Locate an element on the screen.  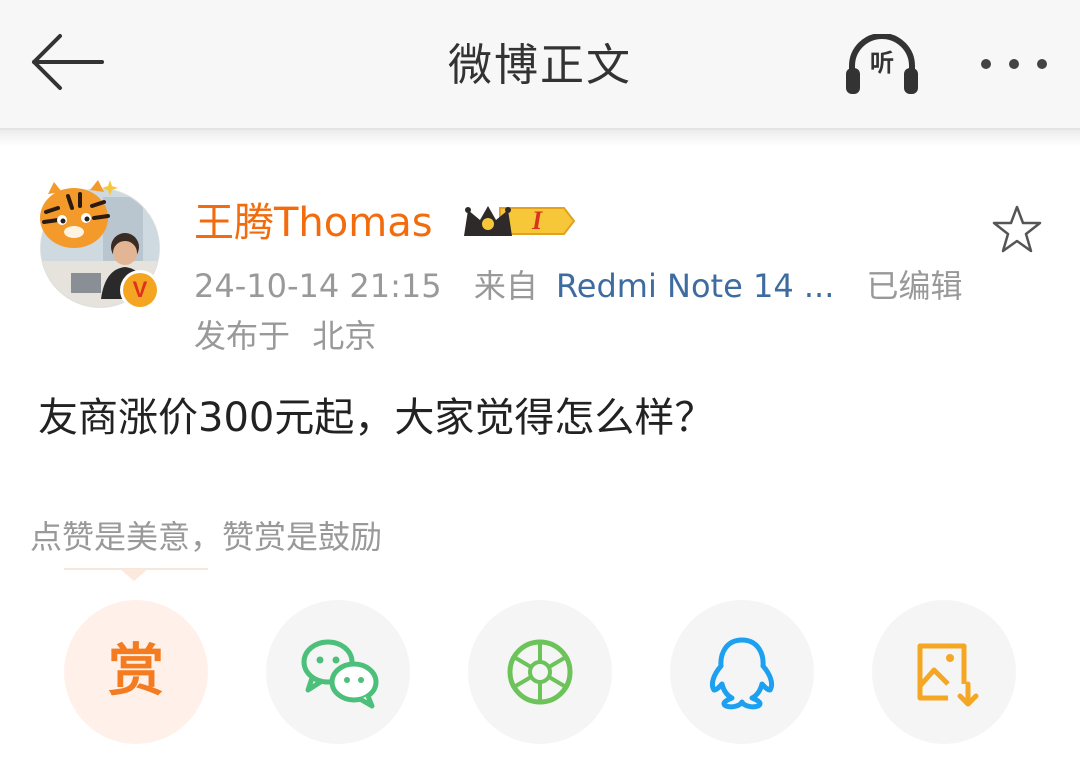
hint-caret is located at coordinates (134, 575).